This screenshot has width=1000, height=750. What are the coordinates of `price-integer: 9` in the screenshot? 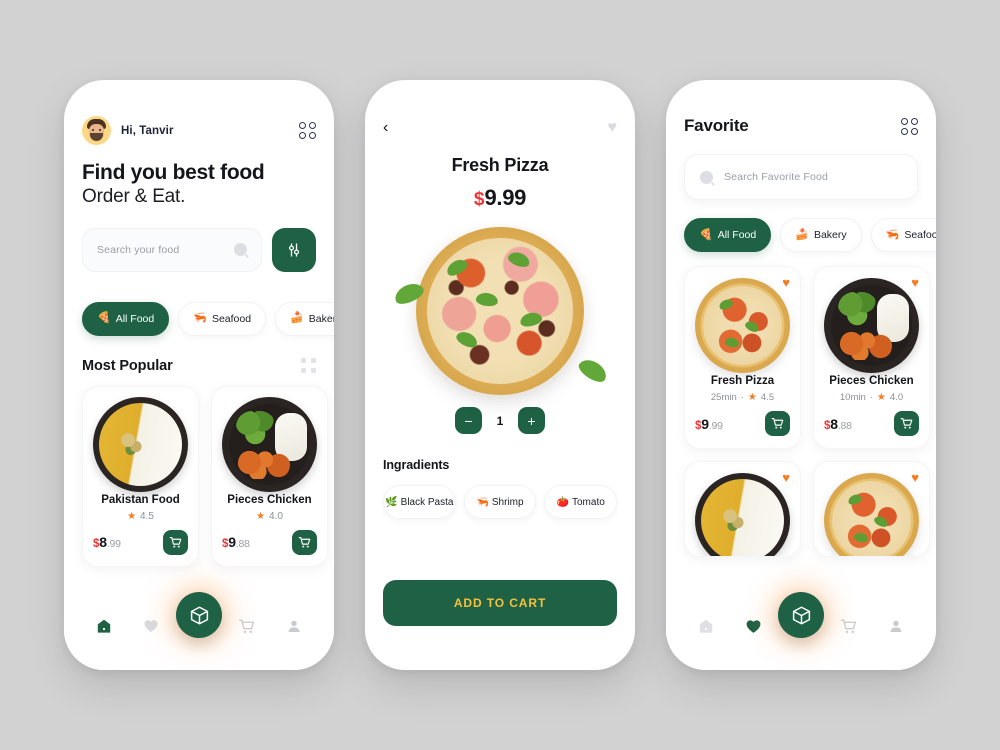 It's located at (232, 542).